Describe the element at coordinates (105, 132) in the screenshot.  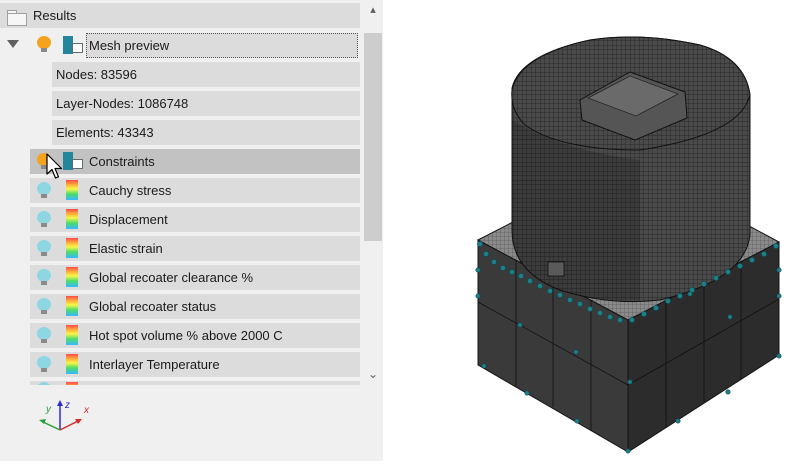
I see `mesh-elements-label: Elements: 43343` at that location.